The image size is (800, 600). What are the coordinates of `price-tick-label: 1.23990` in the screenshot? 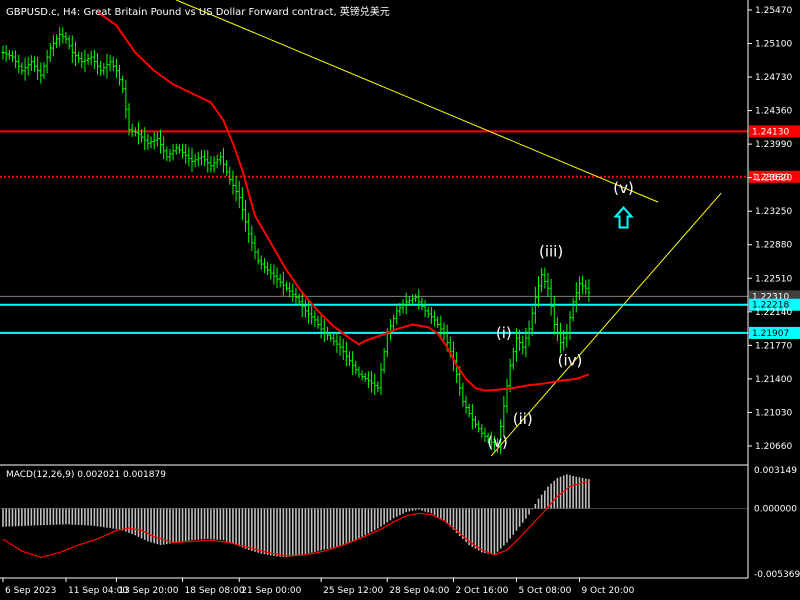 It's located at (773, 145).